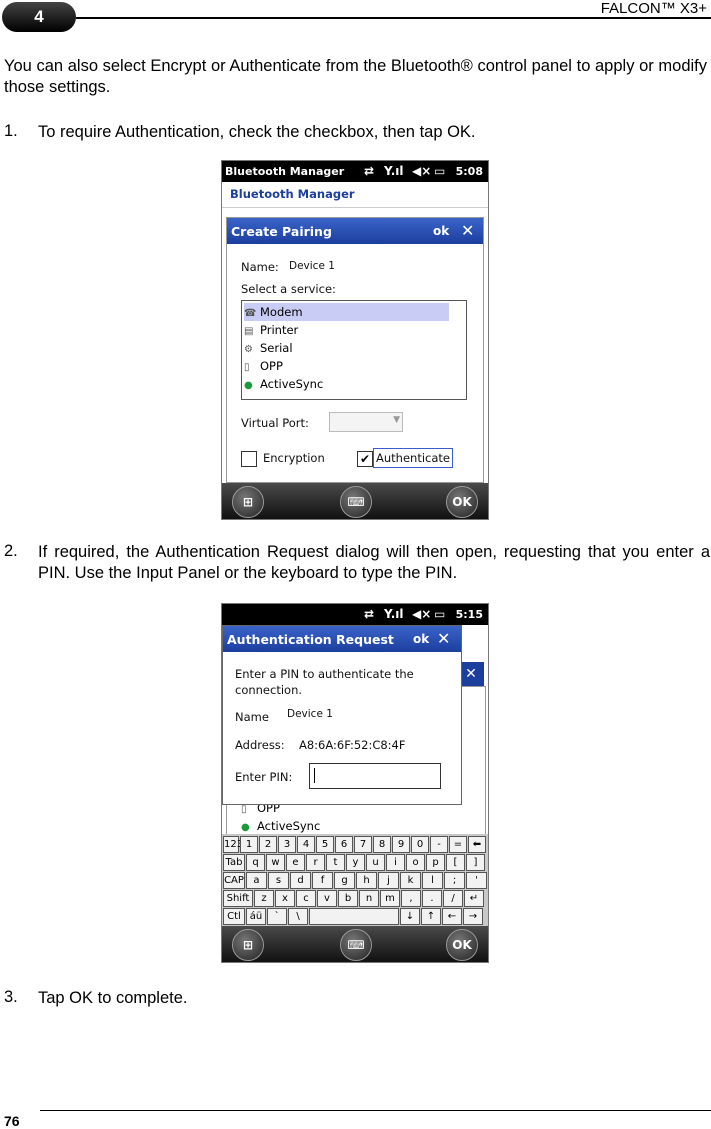 This screenshot has width=711, height=1129. What do you see at coordinates (294, 458) in the screenshot?
I see `encryption-label: Encryption` at bounding box center [294, 458].